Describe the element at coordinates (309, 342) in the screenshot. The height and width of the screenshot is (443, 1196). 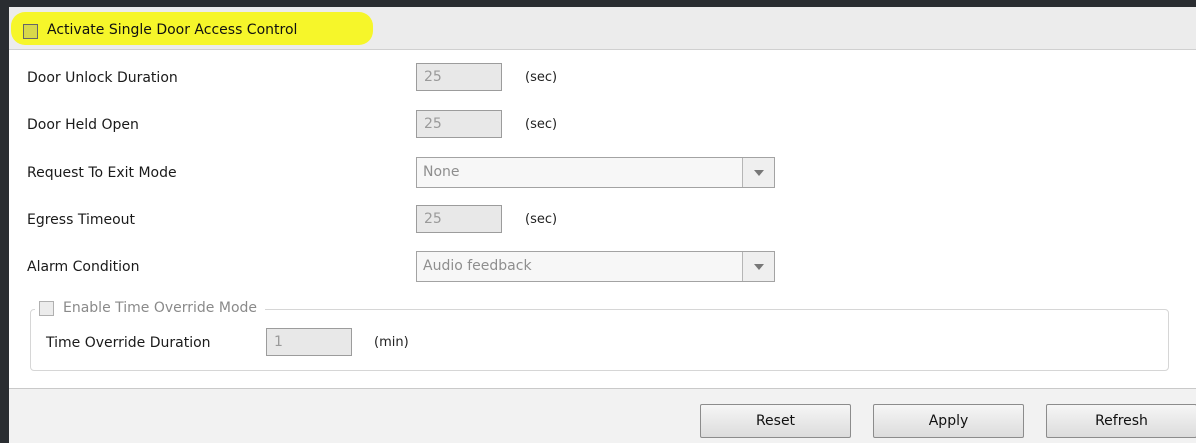
I see `time-override-duration-input: 1` at that location.